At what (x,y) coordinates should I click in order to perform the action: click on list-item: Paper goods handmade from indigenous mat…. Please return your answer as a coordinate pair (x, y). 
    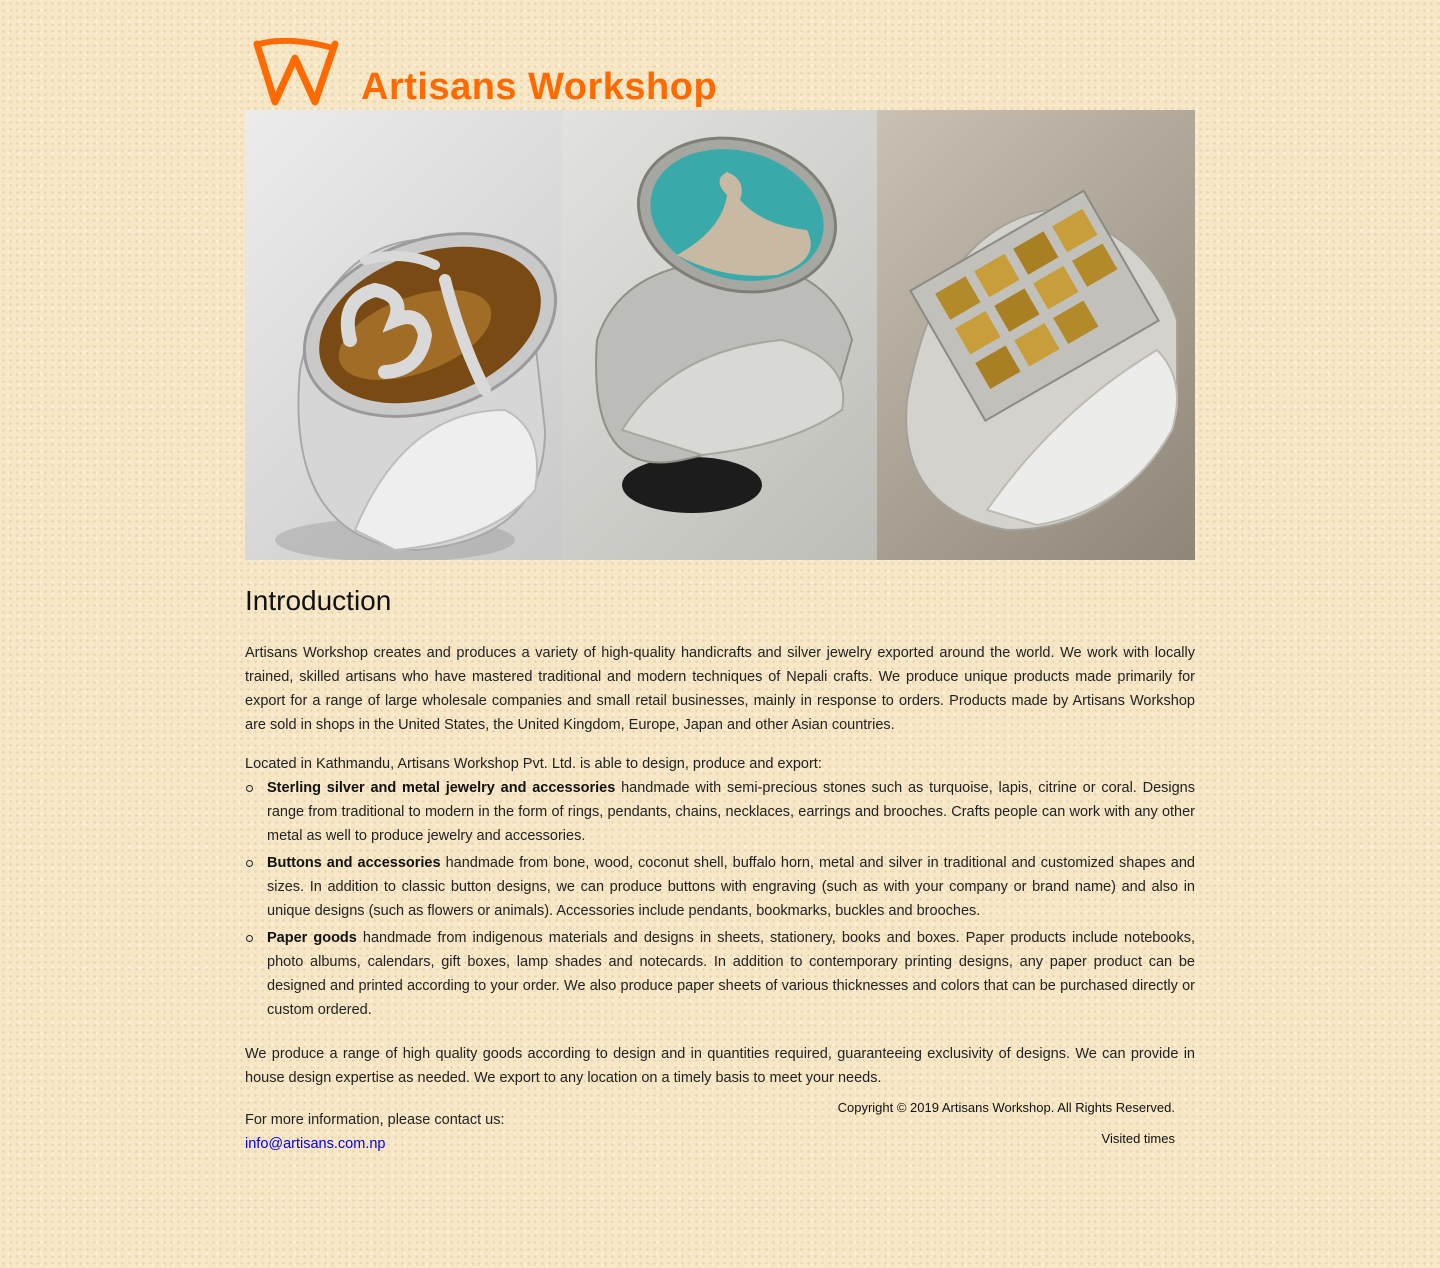
    Looking at the image, I should click on (720, 974).